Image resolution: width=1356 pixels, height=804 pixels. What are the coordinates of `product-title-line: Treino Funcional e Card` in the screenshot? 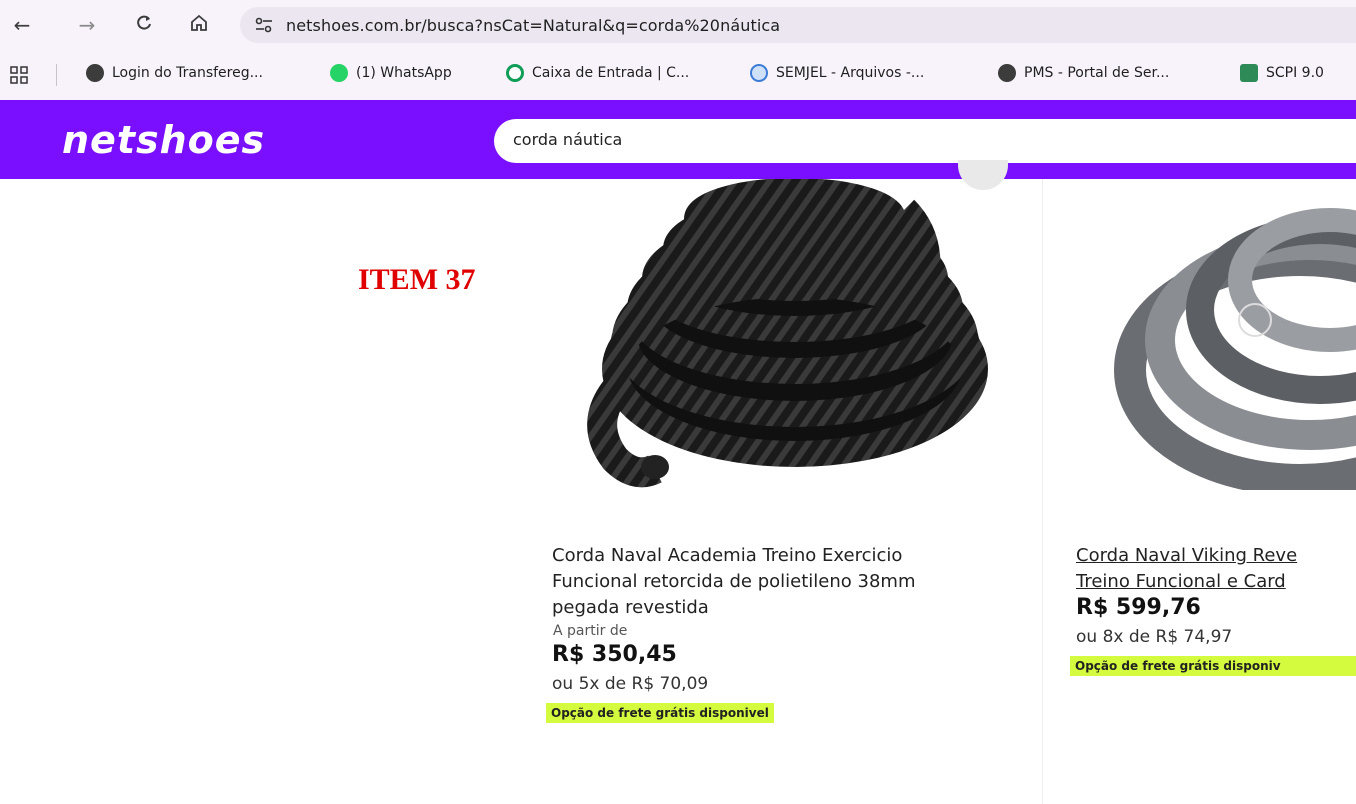 It's located at (1216, 582).